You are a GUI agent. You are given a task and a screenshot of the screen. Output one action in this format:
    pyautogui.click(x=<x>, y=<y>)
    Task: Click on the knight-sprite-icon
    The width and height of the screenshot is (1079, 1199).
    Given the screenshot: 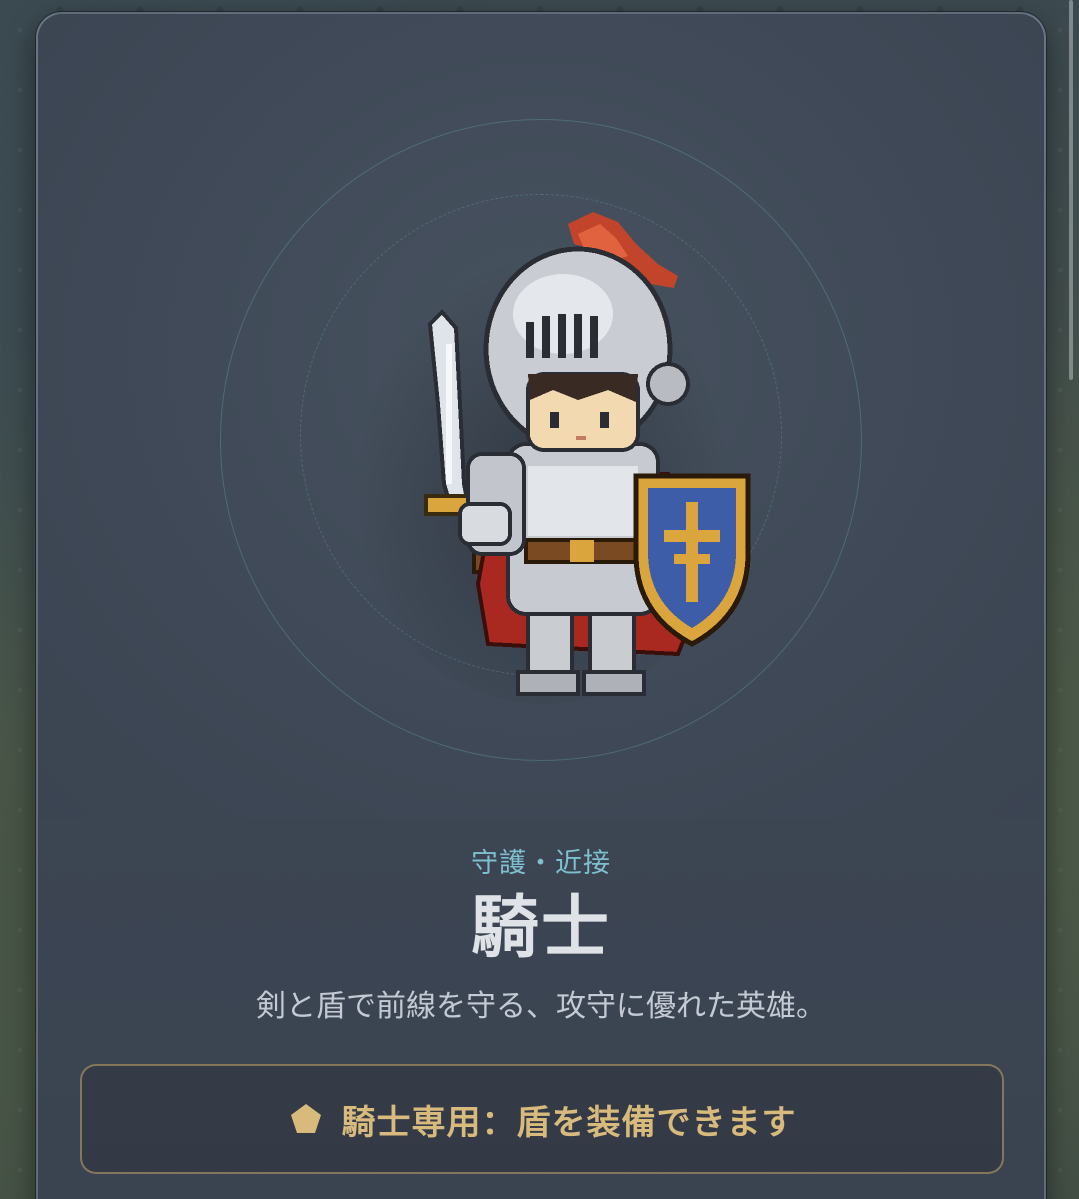 What is the action you would take?
    pyautogui.click(x=587, y=454)
    